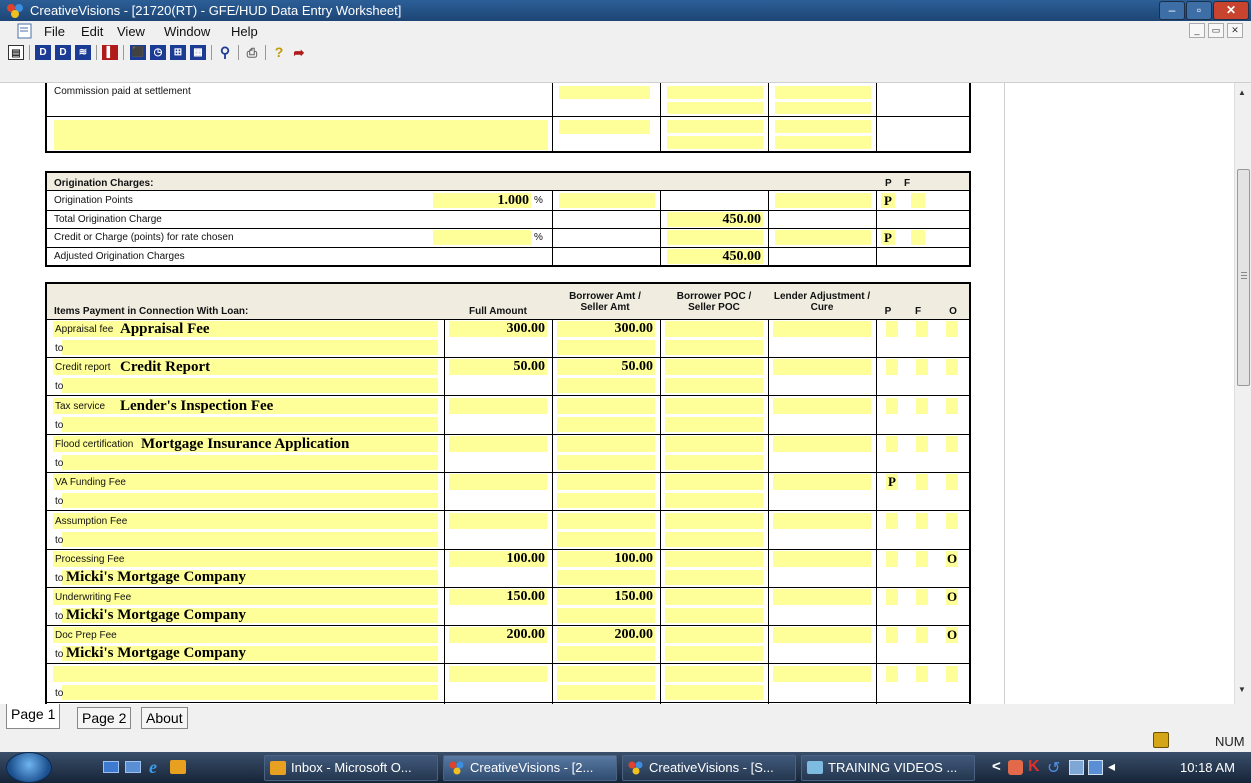  I want to click on scrollbar-thumb, so click(1243, 277).